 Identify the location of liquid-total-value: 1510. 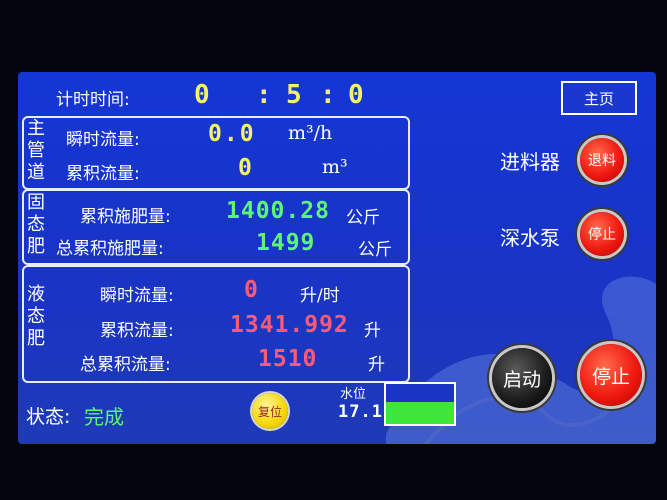
(288, 359).